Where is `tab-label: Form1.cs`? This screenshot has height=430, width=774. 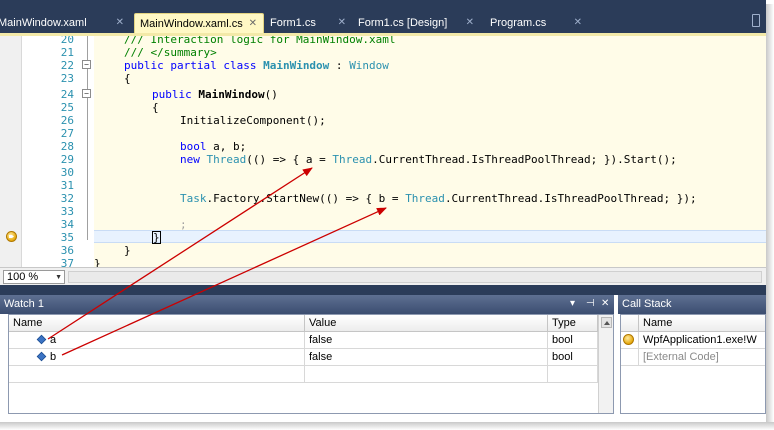 tab-label: Form1.cs is located at coordinates (293, 23).